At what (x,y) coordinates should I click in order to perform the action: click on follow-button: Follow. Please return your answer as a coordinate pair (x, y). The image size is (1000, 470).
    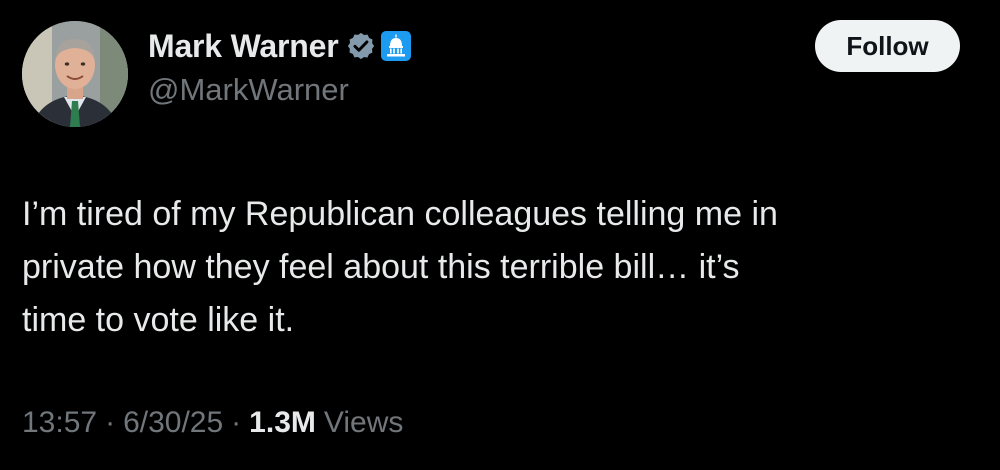
    Looking at the image, I should click on (887, 46).